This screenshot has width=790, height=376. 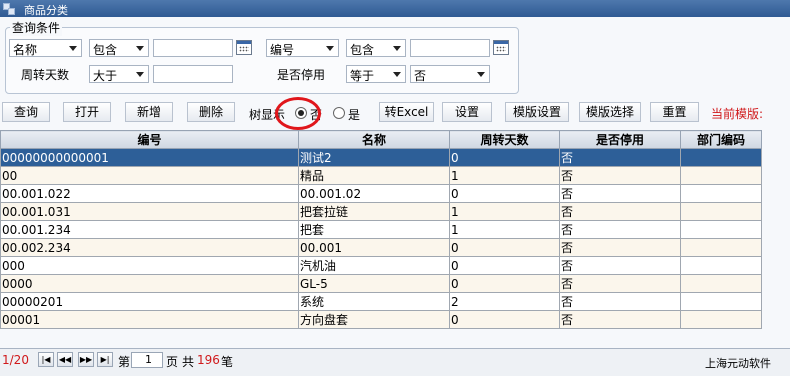 What do you see at coordinates (119, 48) in the screenshot?
I see `operator1-select: 包含` at bounding box center [119, 48].